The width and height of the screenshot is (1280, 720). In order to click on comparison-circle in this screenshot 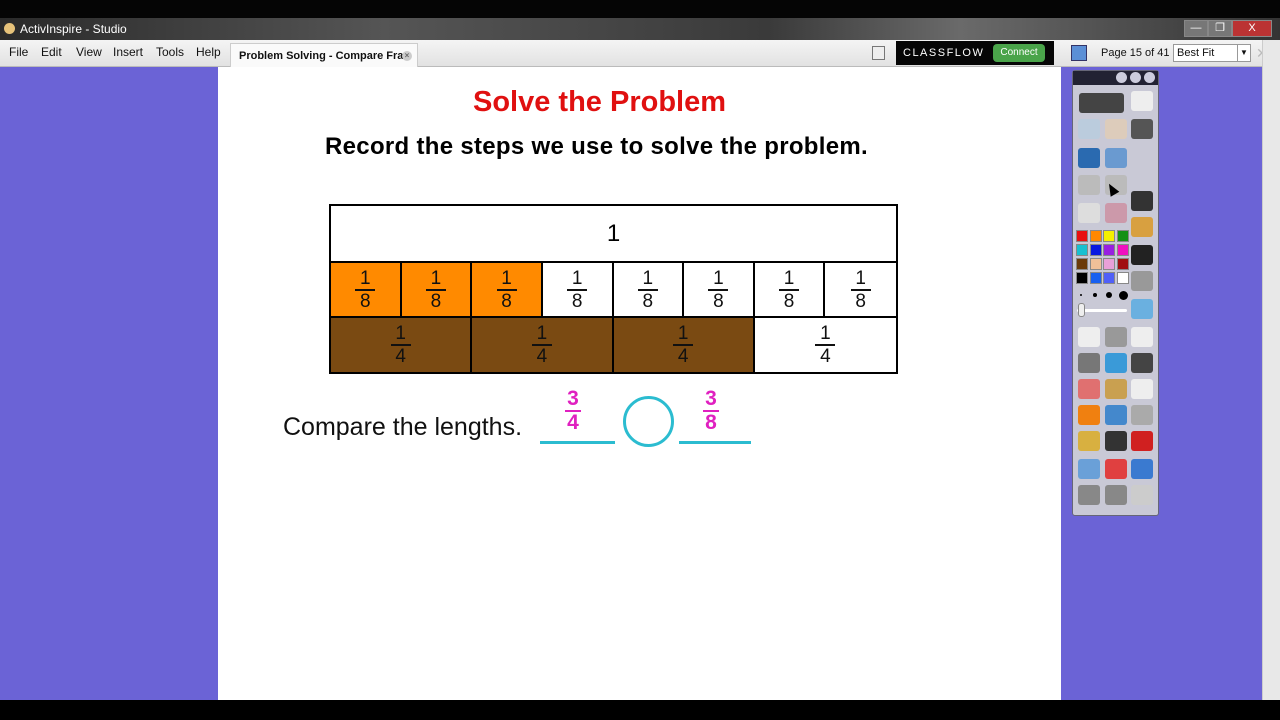, I will do `click(648, 421)`.